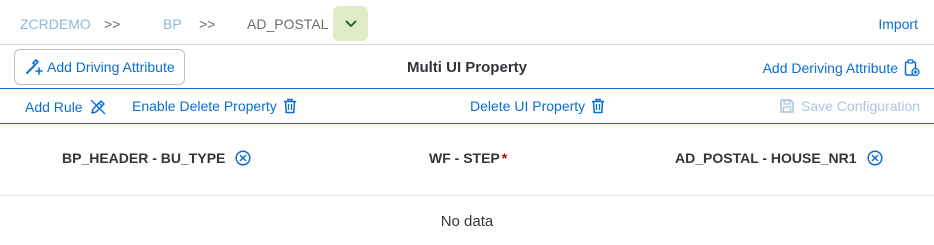 The height and width of the screenshot is (245, 934). What do you see at coordinates (111, 67) in the screenshot?
I see `add-driving-attribute-label: Add Driving Attribute` at bounding box center [111, 67].